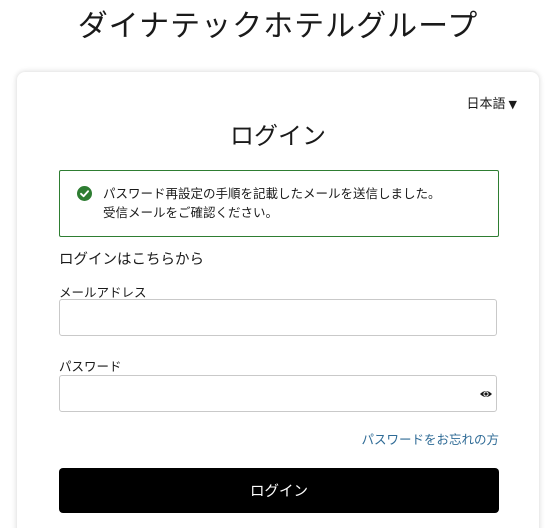 This screenshot has height=528, width=556. What do you see at coordinates (131, 260) in the screenshot?
I see `login-subheading: ログインはこちらから` at bounding box center [131, 260].